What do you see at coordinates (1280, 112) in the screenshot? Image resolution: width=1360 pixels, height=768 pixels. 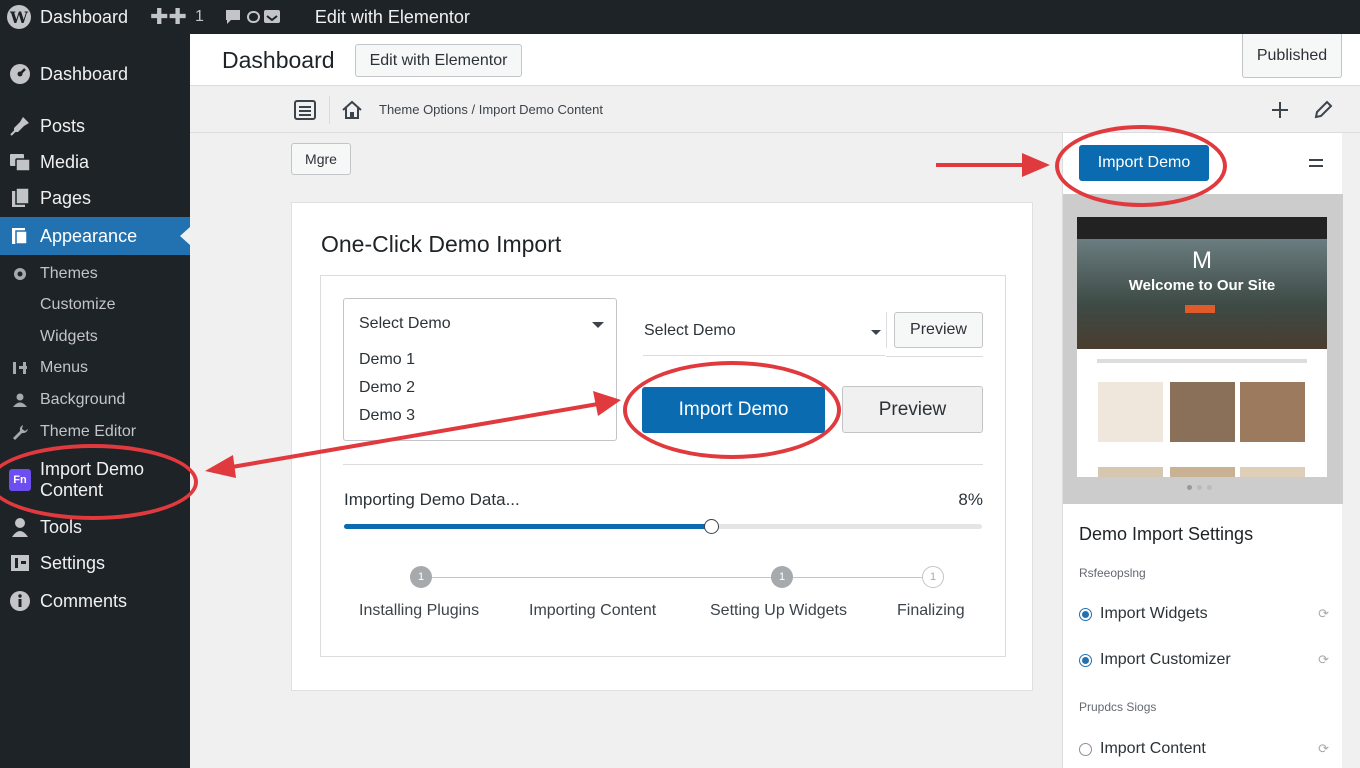 I see `add-icon` at bounding box center [1280, 112].